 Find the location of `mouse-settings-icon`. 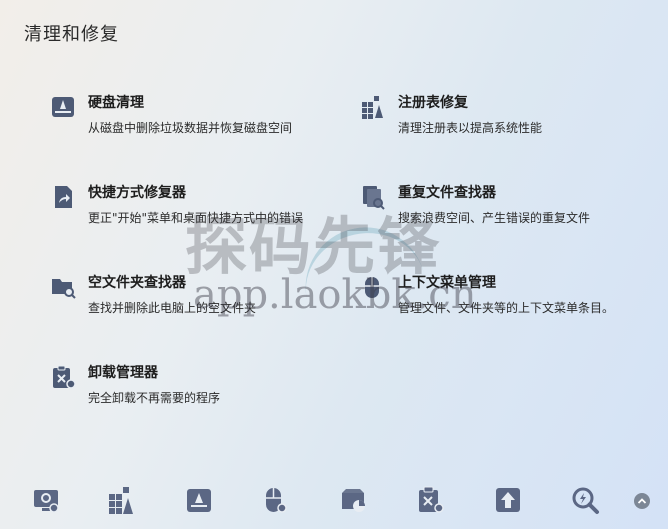

mouse-settings-icon is located at coordinates (275, 500).